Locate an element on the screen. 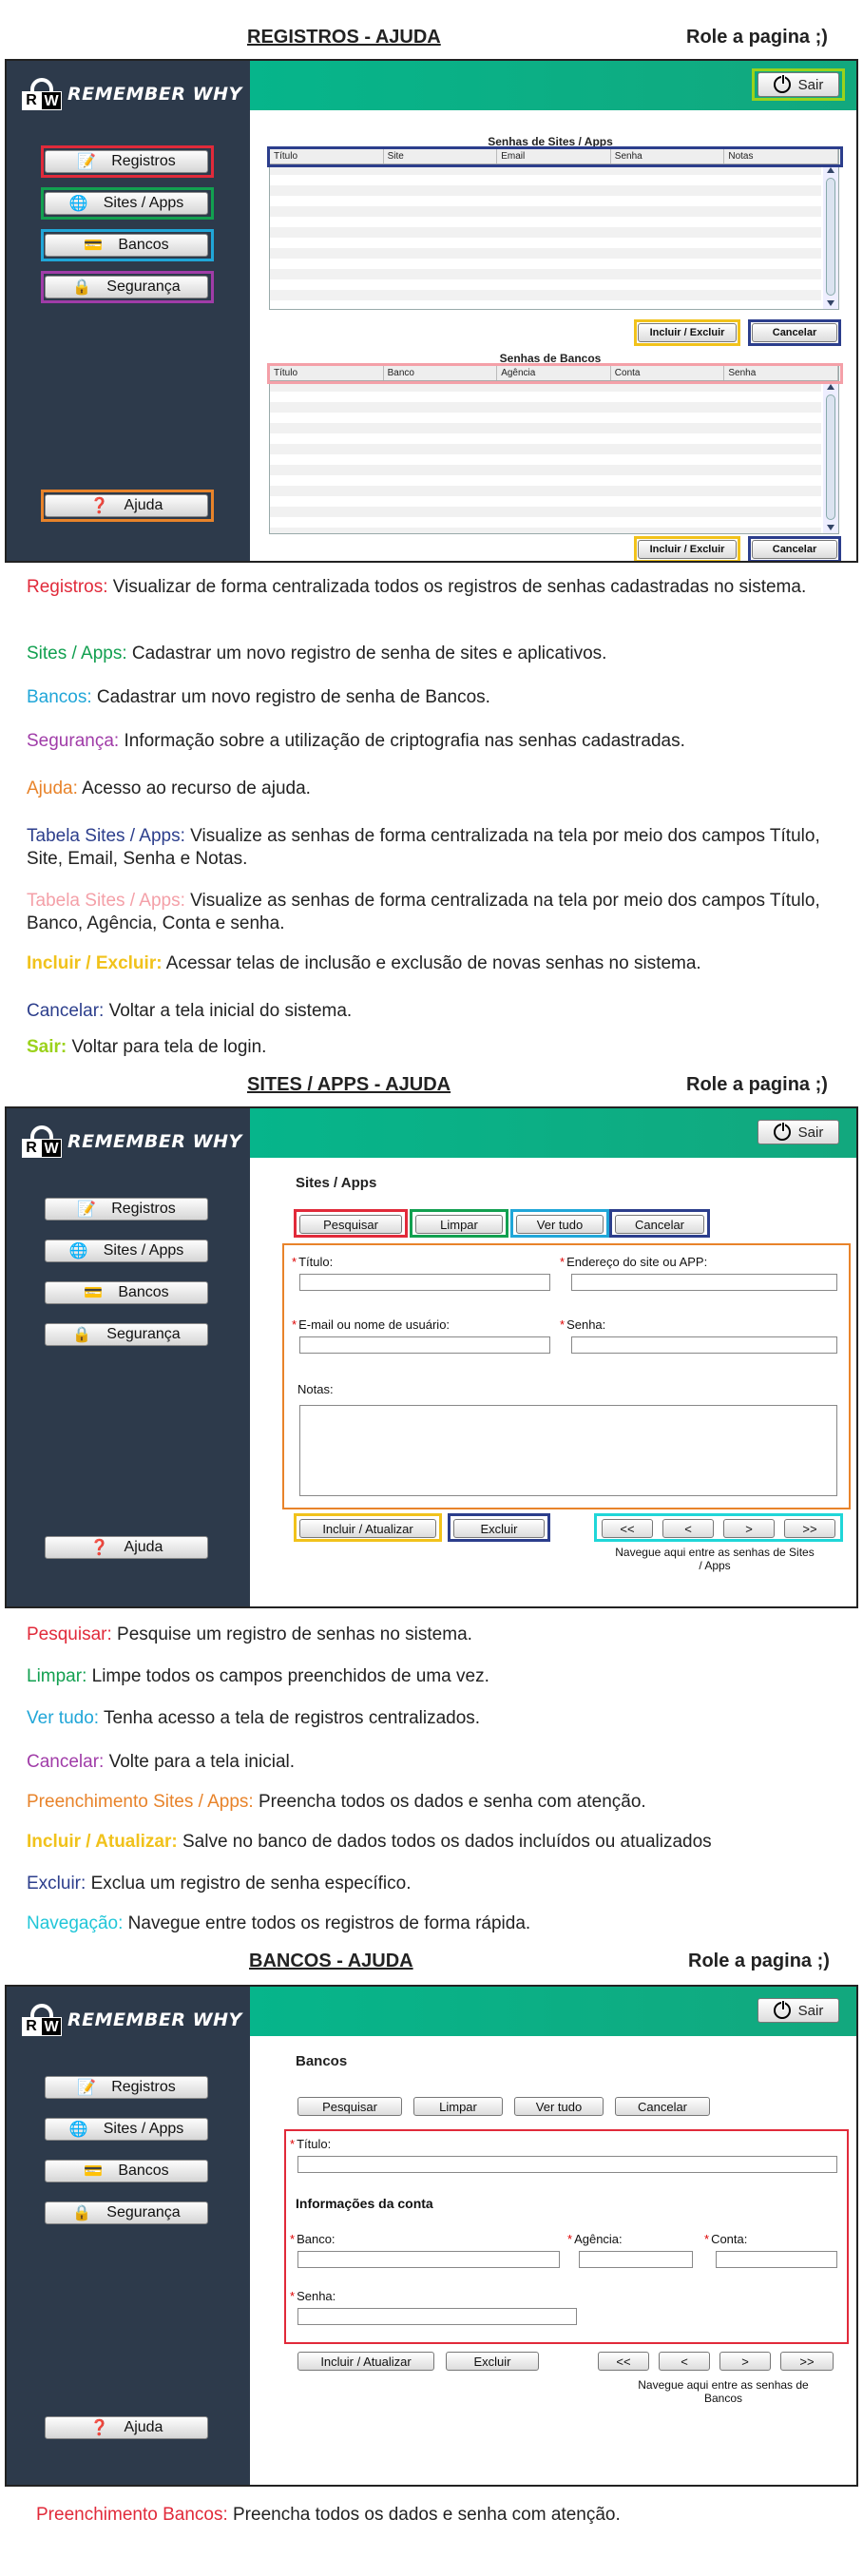 This screenshot has height=2576, width=863. highlight-registros is located at coordinates (127, 161).